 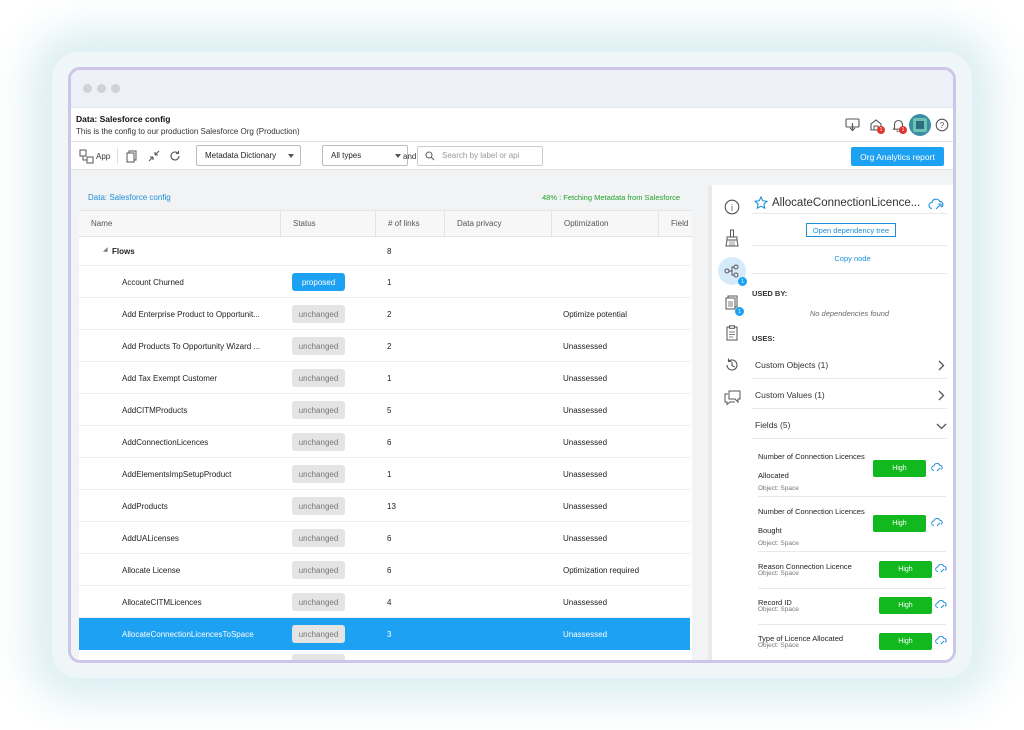 What do you see at coordinates (498, 224) in the screenshot?
I see `column-header-data-privacy: Data privacy` at bounding box center [498, 224].